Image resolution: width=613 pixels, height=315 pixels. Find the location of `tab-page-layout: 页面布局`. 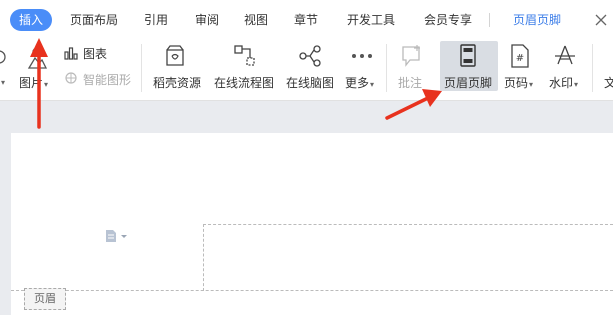

tab-page-layout: 页面布局 is located at coordinates (94, 20).